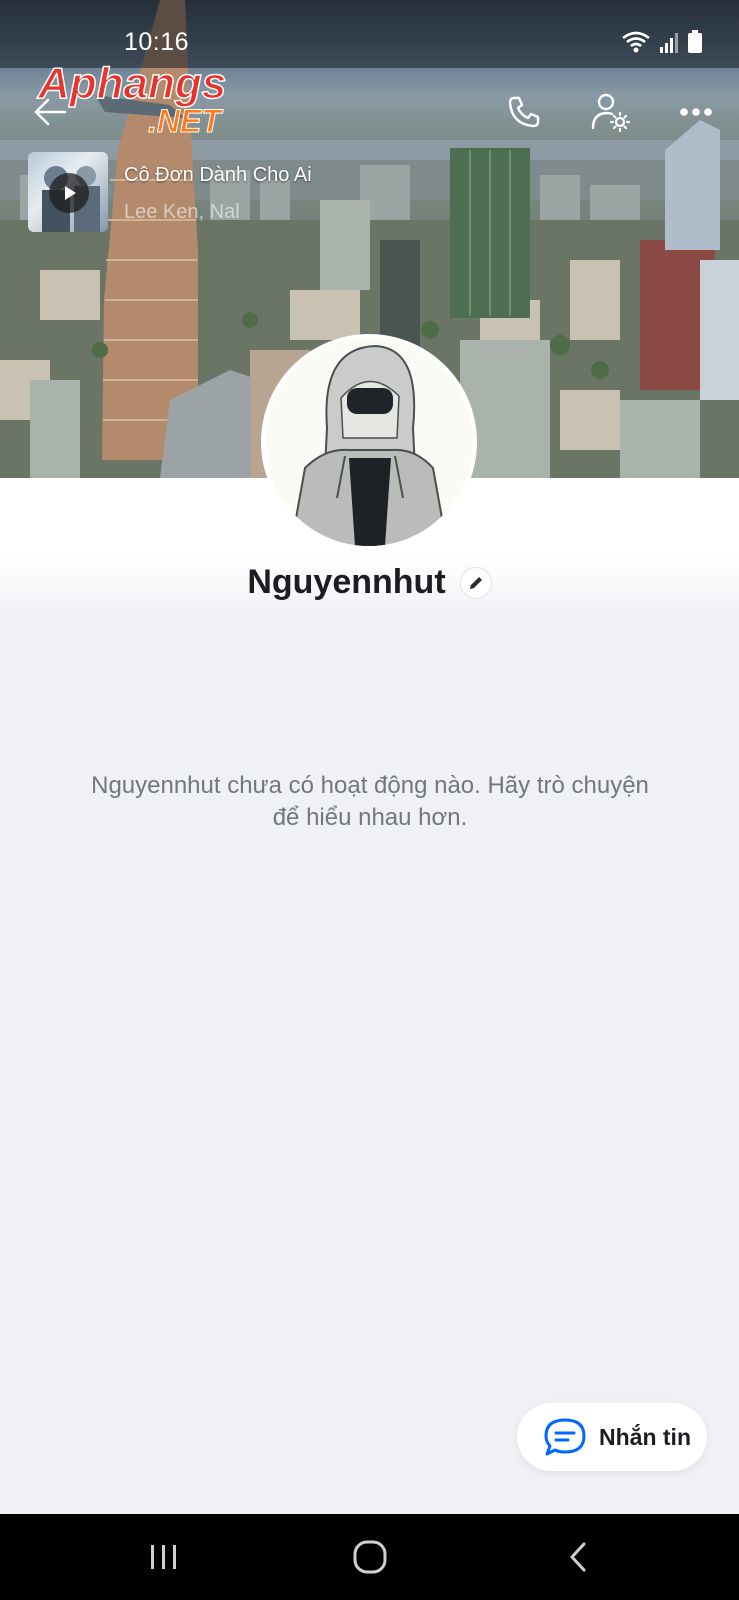  I want to click on chevron-left-icon, so click(578, 1557).